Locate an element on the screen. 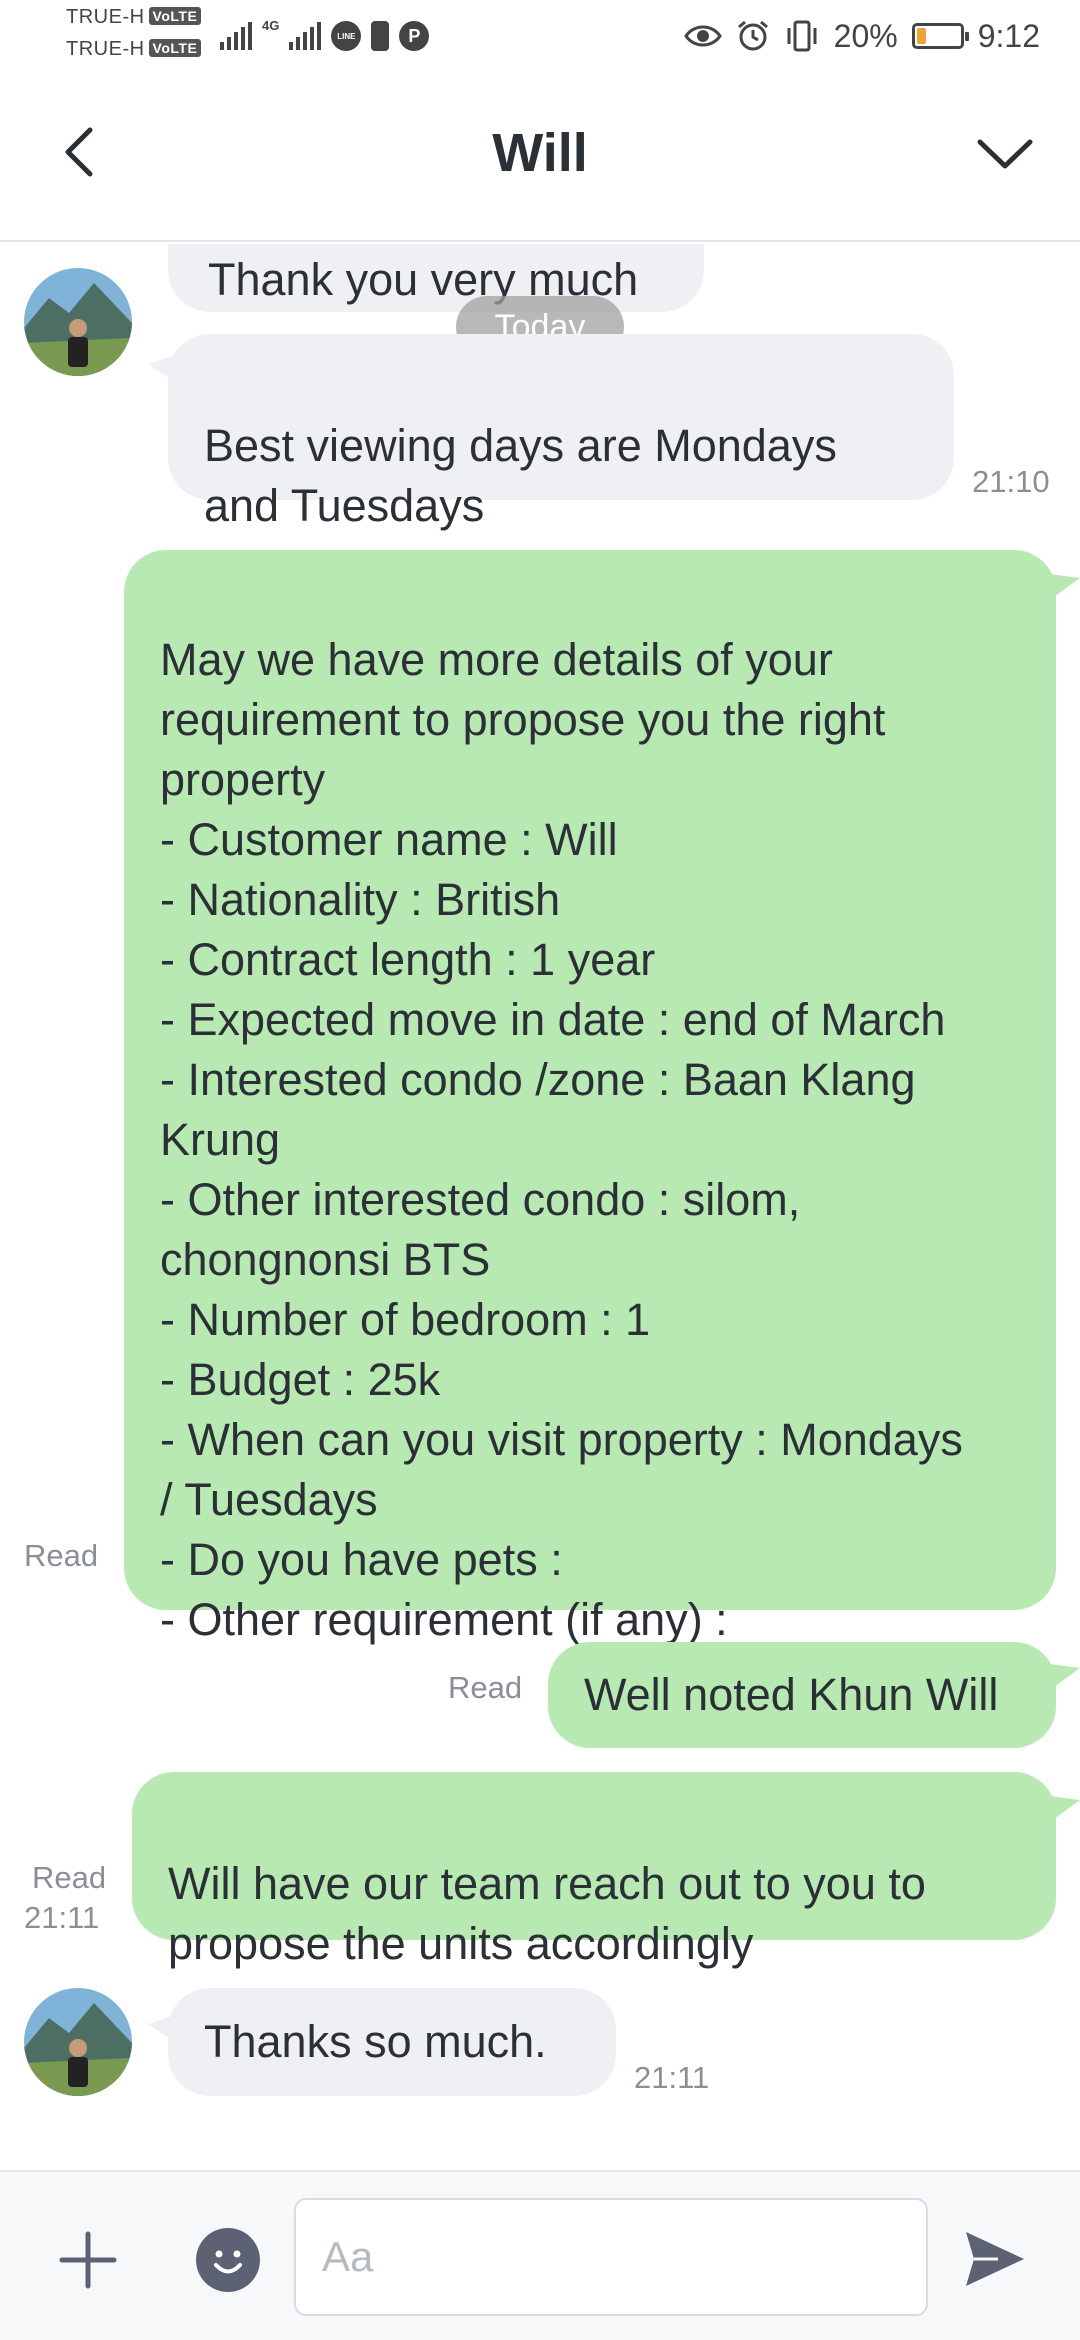 The height and width of the screenshot is (2340, 1080). chat-header: Will is located at coordinates (540, 159).